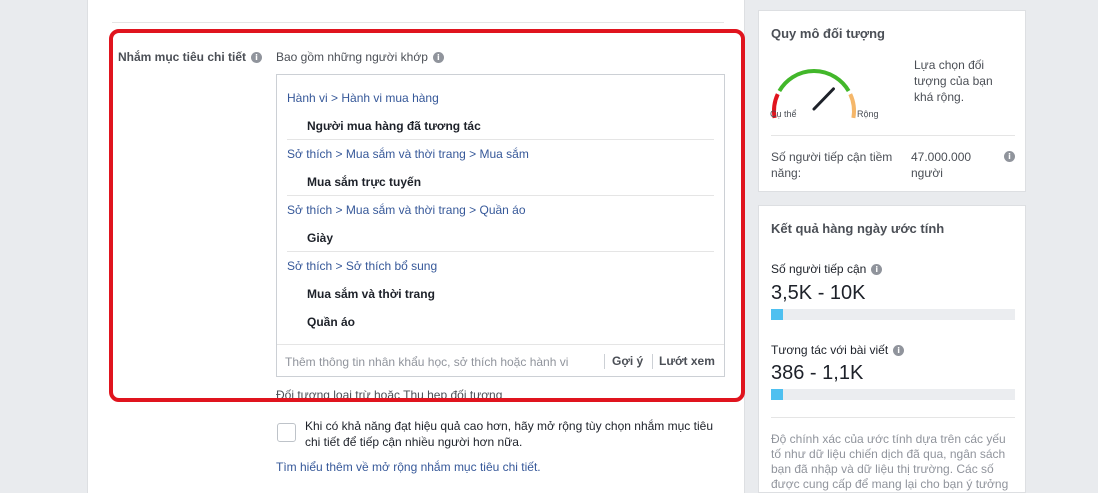 The height and width of the screenshot is (493, 1098). I want to click on audience-description: Lựa chọn đối tượng của bạn khá rộng., so click(953, 81).